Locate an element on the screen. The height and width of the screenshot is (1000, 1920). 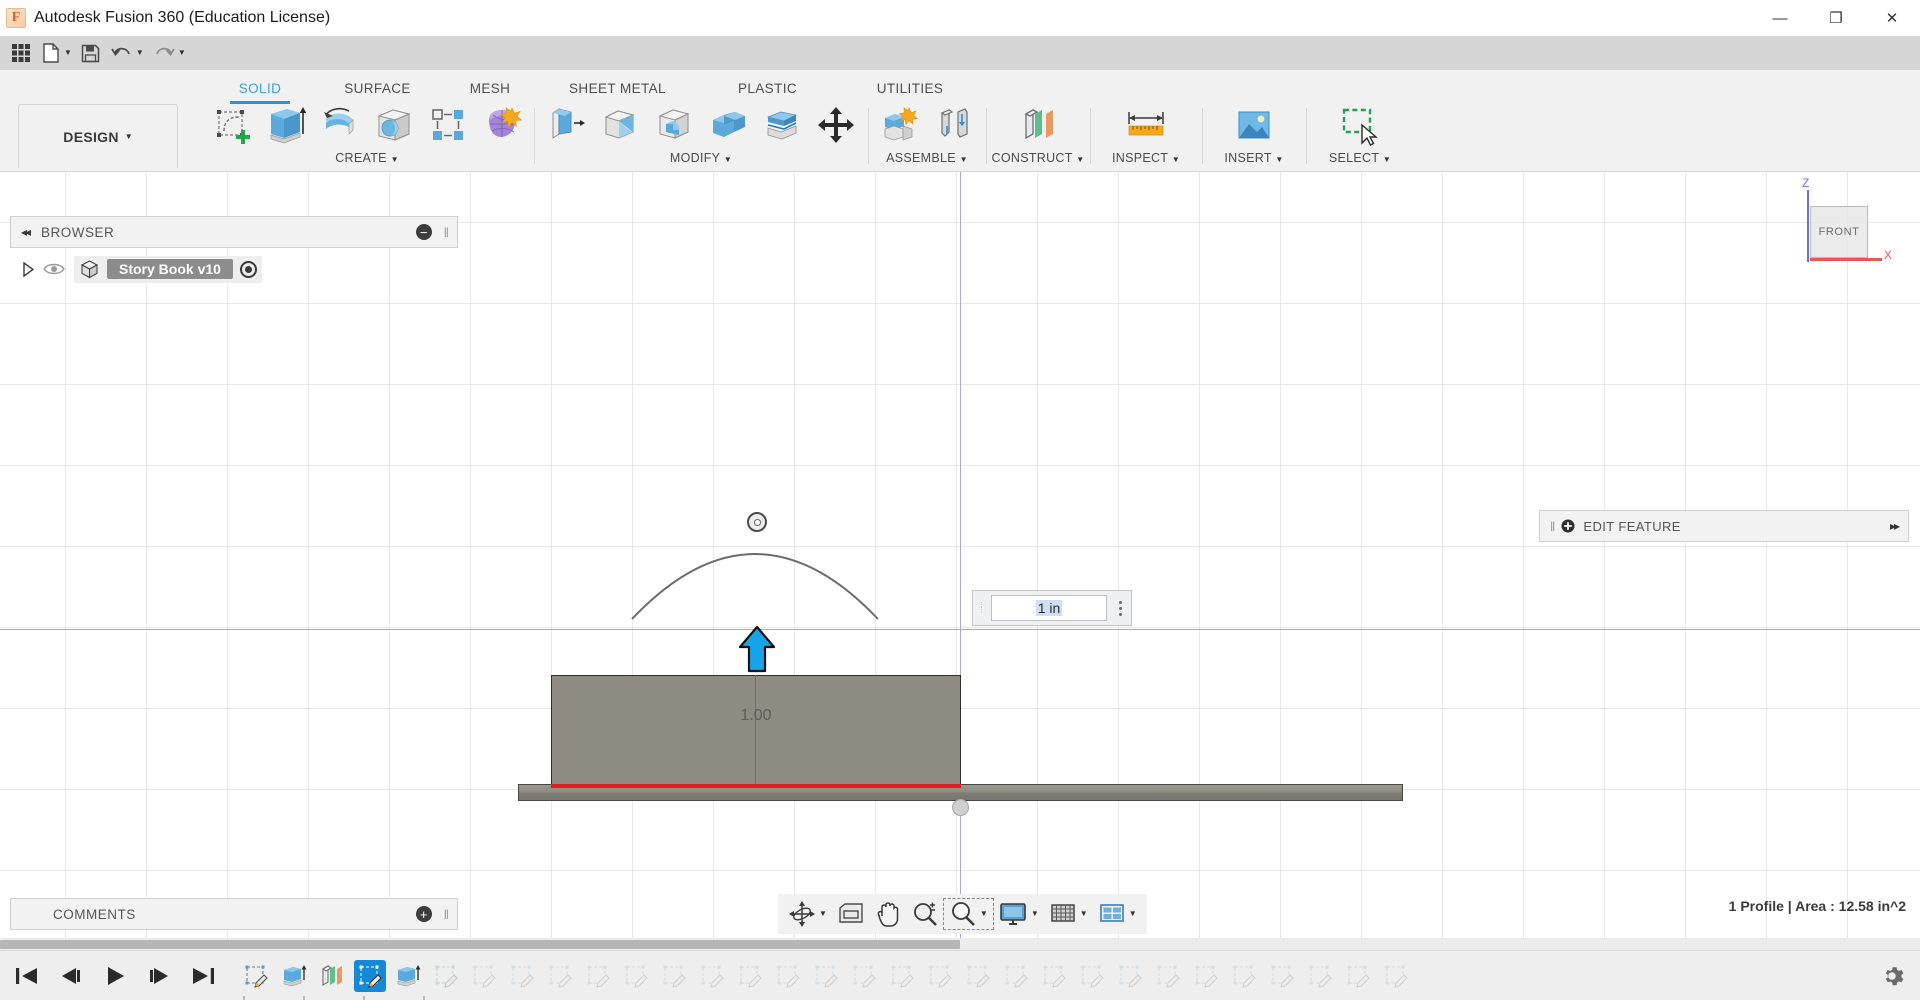
scrollbar-thumb is located at coordinates (480, 944).